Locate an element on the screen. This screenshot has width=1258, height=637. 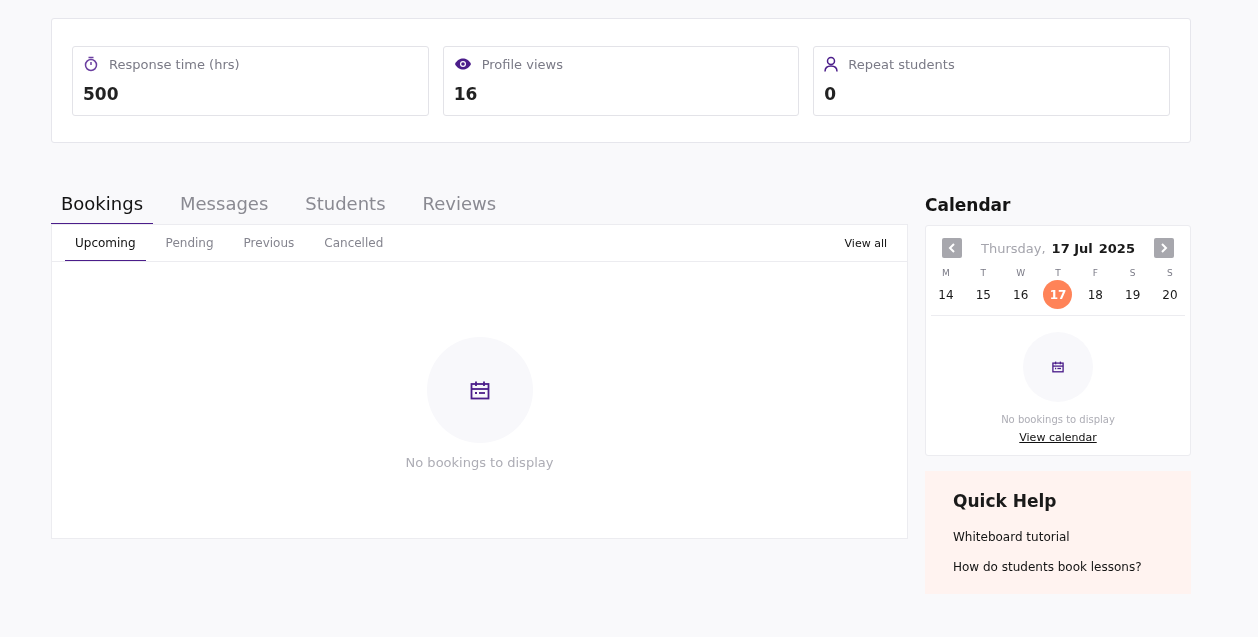
subtab: Upcoming is located at coordinates (105, 243).